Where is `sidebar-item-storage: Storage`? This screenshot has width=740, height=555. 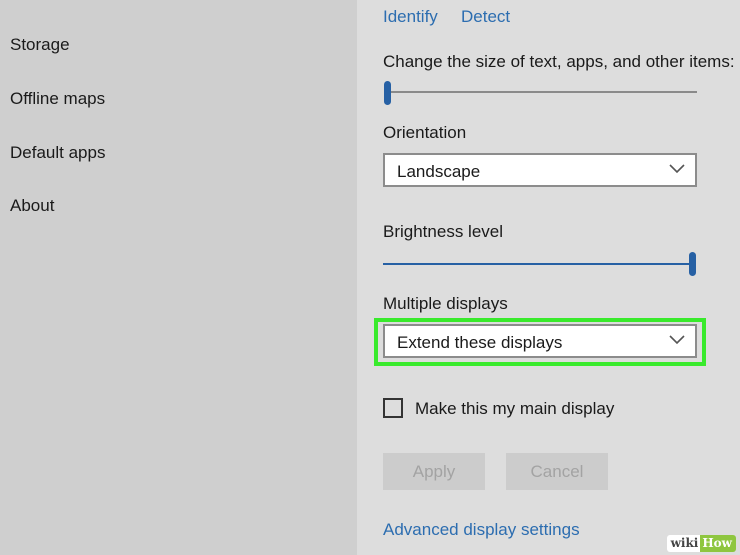 sidebar-item-storage: Storage is located at coordinates (40, 45).